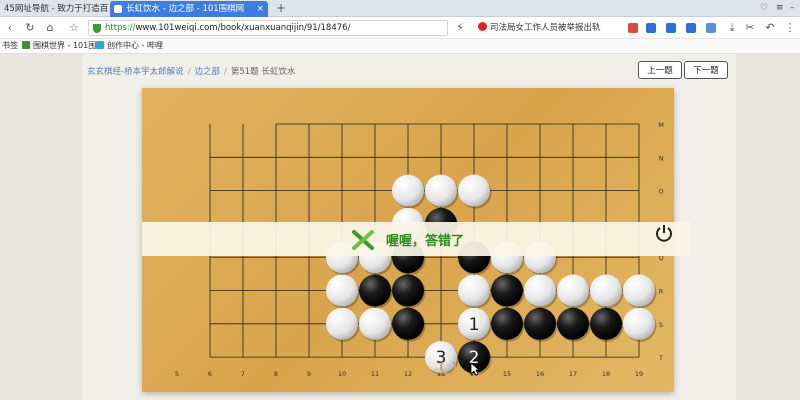 This screenshot has height=400, width=800. Describe the element at coordinates (764, 8) in the screenshot. I see `shirt-skin-icon: ♡` at that location.